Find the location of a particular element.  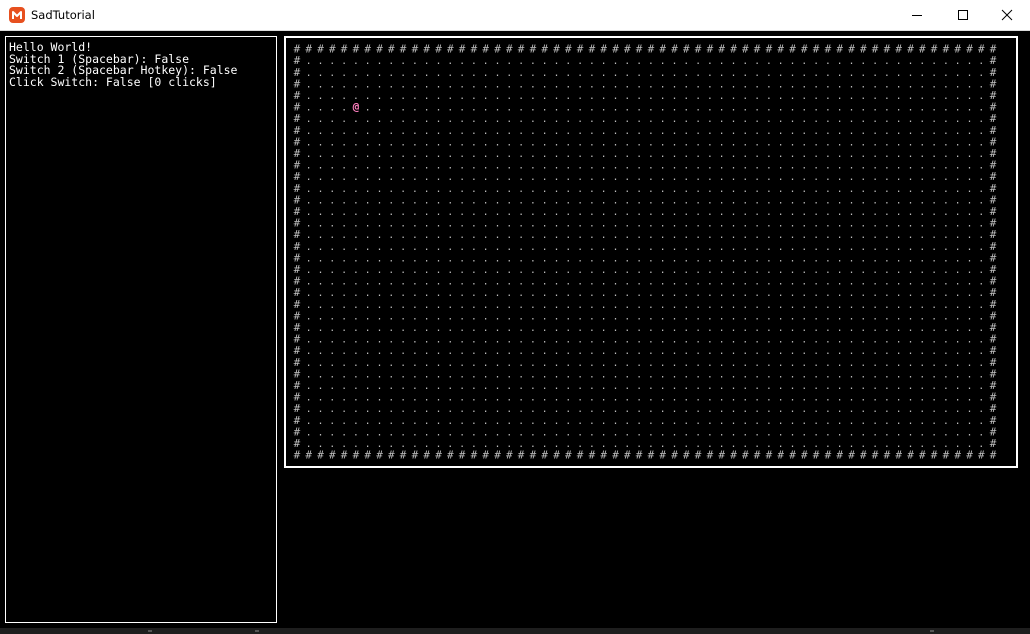

minimize-button is located at coordinates (917, 15).